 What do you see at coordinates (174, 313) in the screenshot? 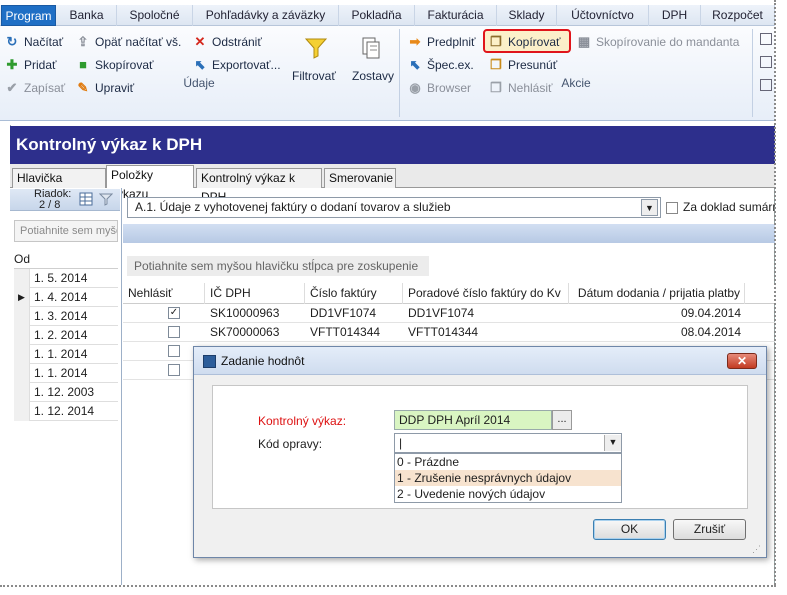
I see `nehlasit-checkbox: ✓` at bounding box center [174, 313].